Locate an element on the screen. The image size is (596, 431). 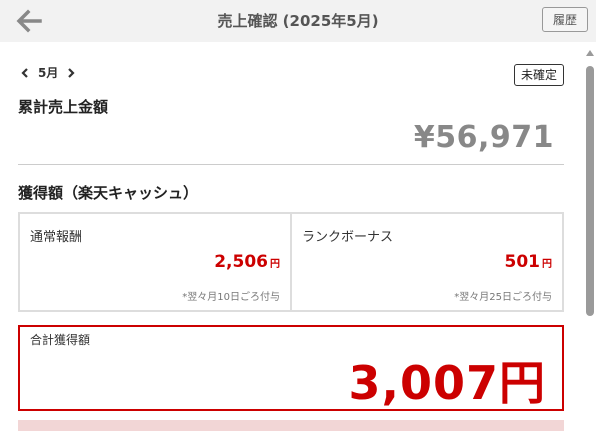
chevron-left-icon is located at coordinates (24, 72).